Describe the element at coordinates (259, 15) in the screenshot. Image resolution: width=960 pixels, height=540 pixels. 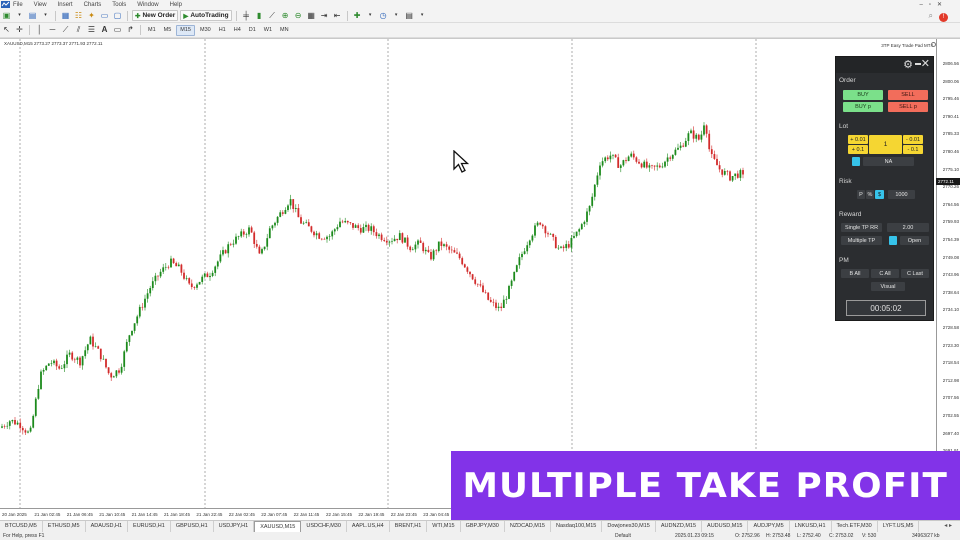
I see `candlestick-icon: ▮` at that location.